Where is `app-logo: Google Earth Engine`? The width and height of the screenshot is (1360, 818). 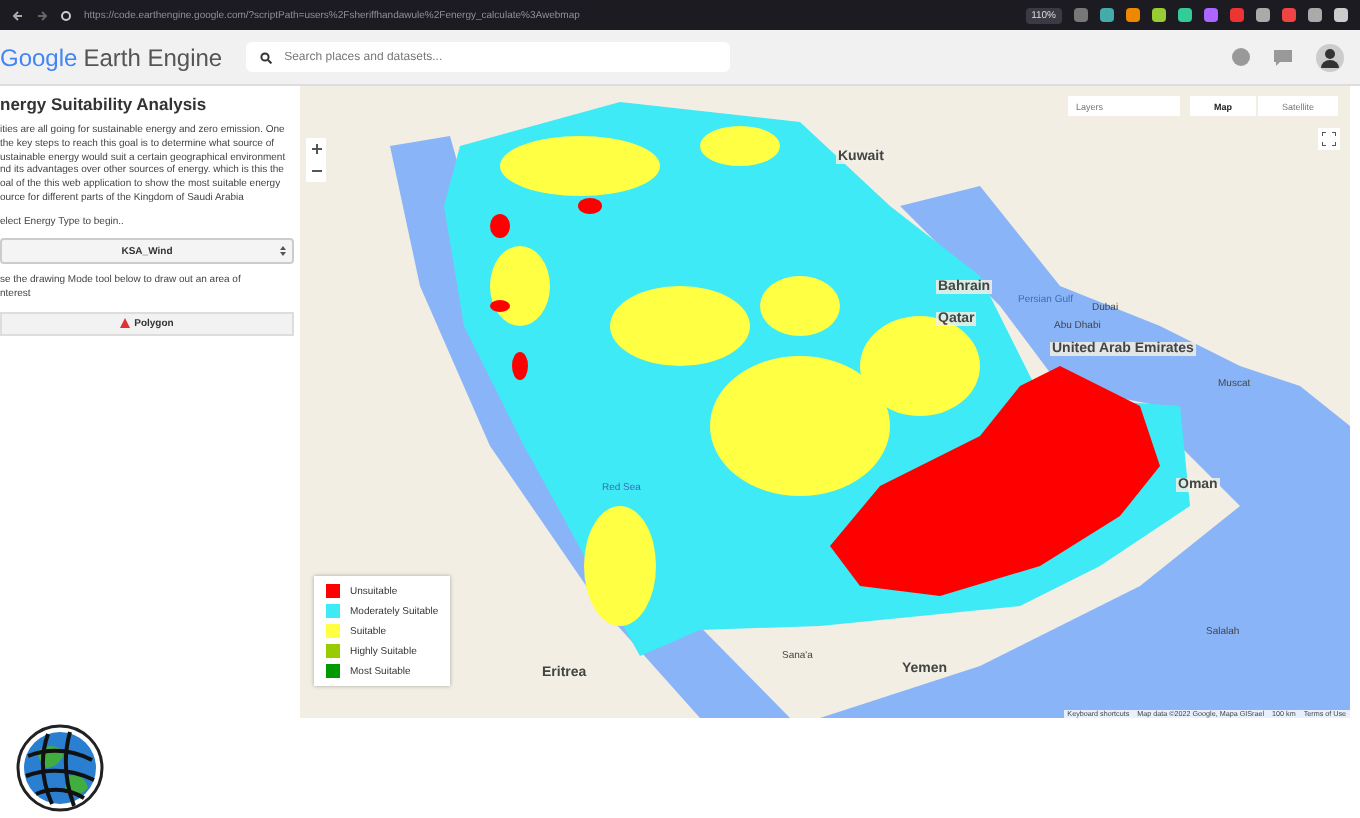 app-logo: Google Earth Engine is located at coordinates (111, 57).